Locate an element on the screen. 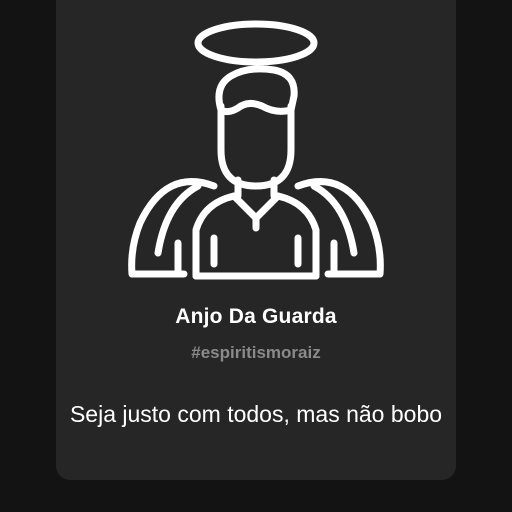  quote-text: Seja justo com todos, mas não bobo is located at coordinates (256, 414).